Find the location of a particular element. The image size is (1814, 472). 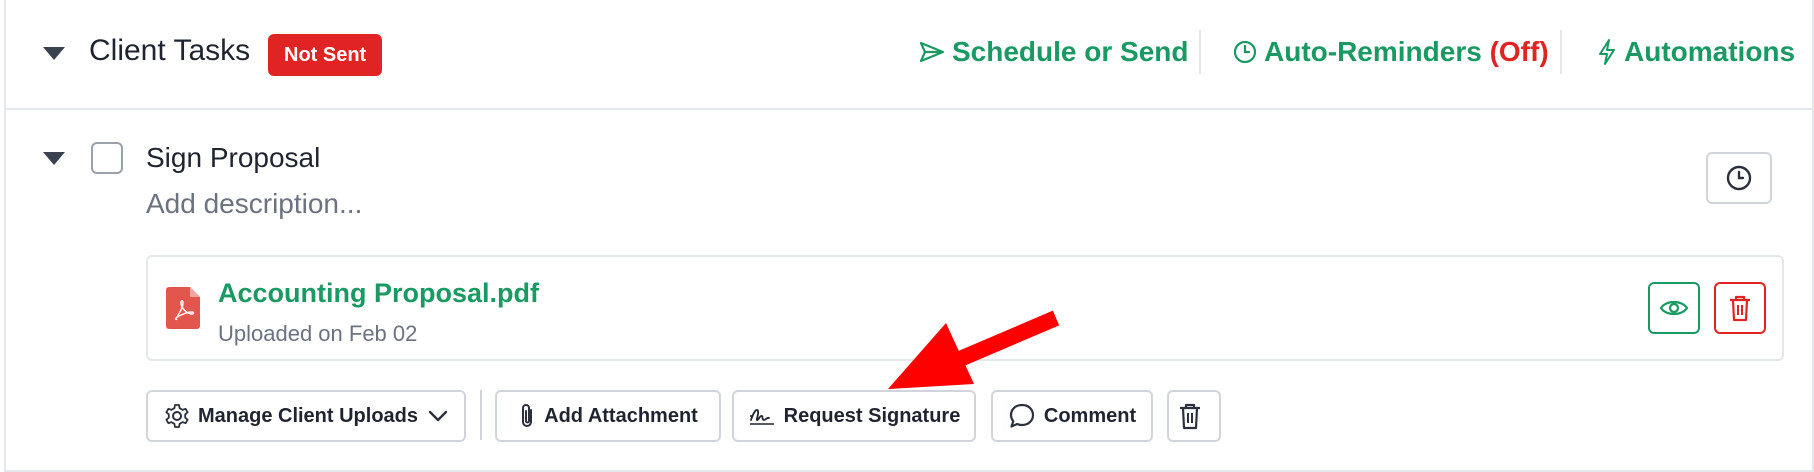

comment-button: Comment is located at coordinates (1072, 416).